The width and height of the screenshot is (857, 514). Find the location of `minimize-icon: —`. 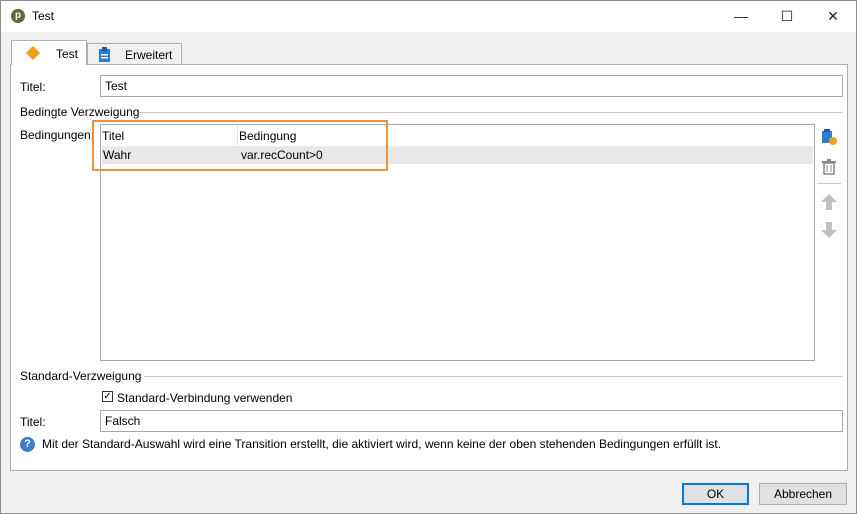

minimize-icon: — is located at coordinates (741, 16).